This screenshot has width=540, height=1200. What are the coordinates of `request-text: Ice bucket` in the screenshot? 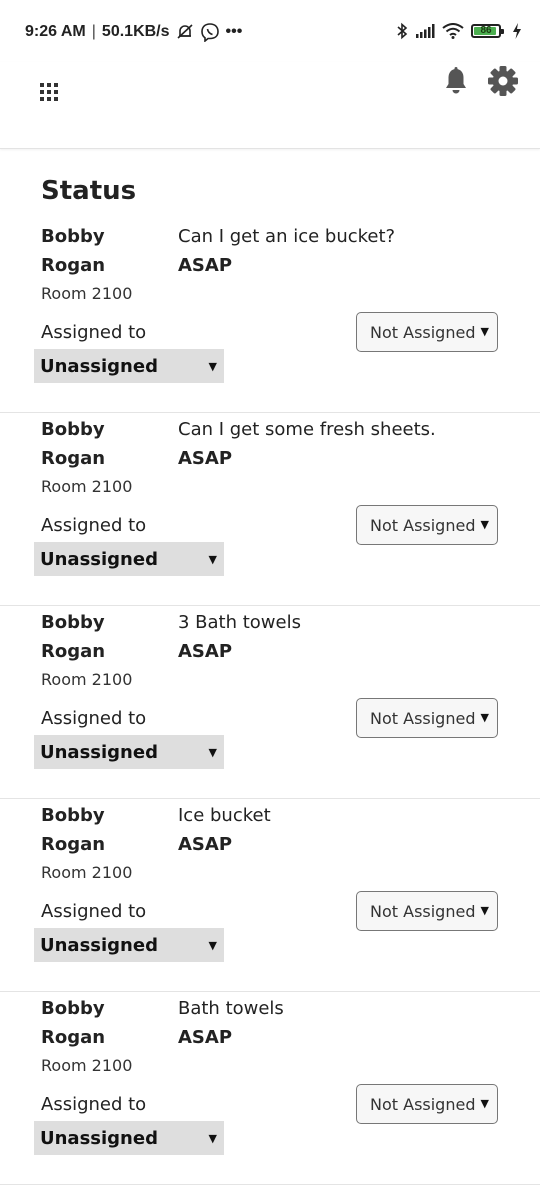 It's located at (224, 815).